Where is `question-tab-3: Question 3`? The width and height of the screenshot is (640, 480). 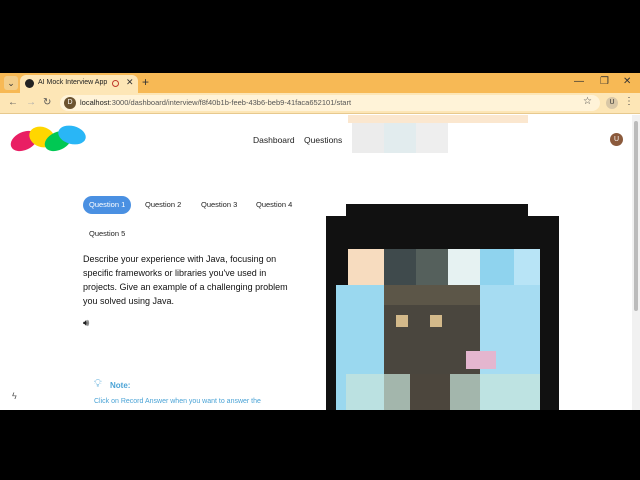 question-tab-3: Question 3 is located at coordinates (219, 205).